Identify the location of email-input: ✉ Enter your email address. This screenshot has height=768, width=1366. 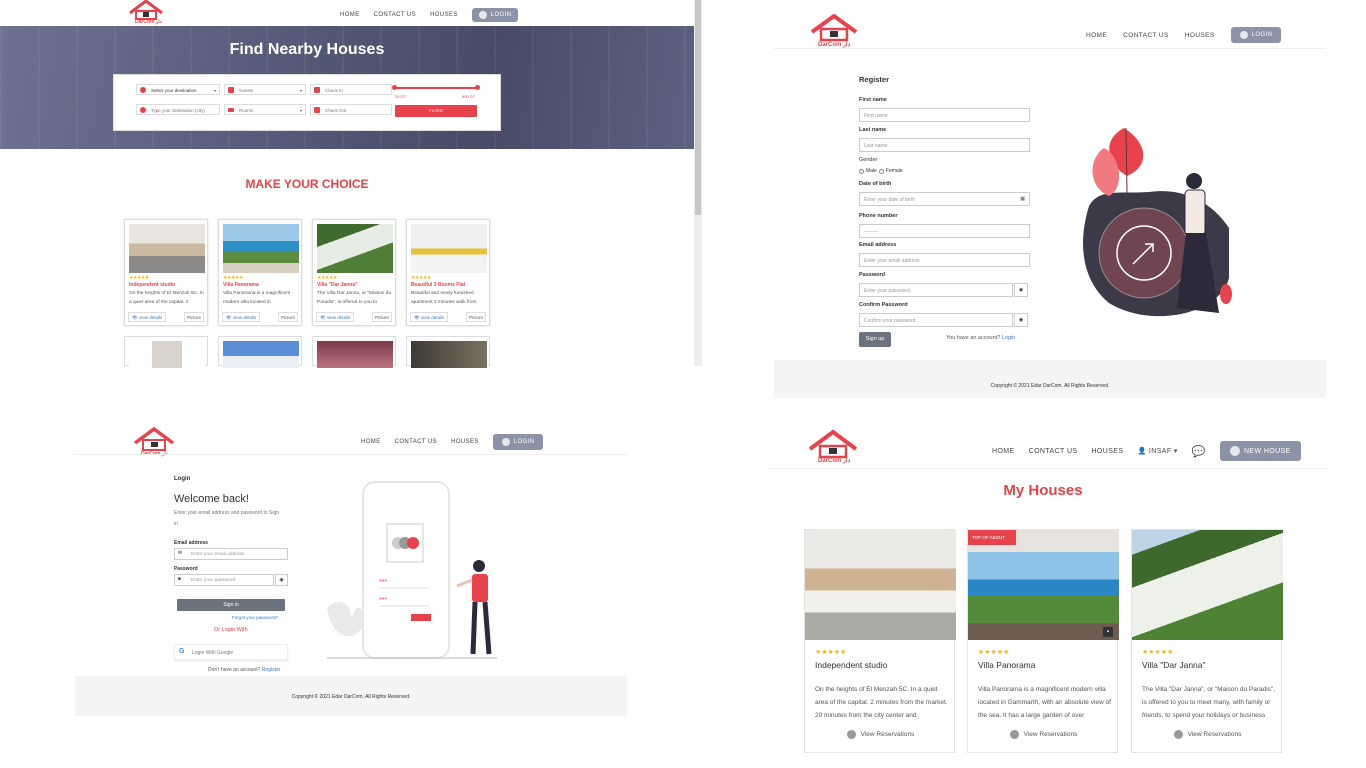
(231, 554).